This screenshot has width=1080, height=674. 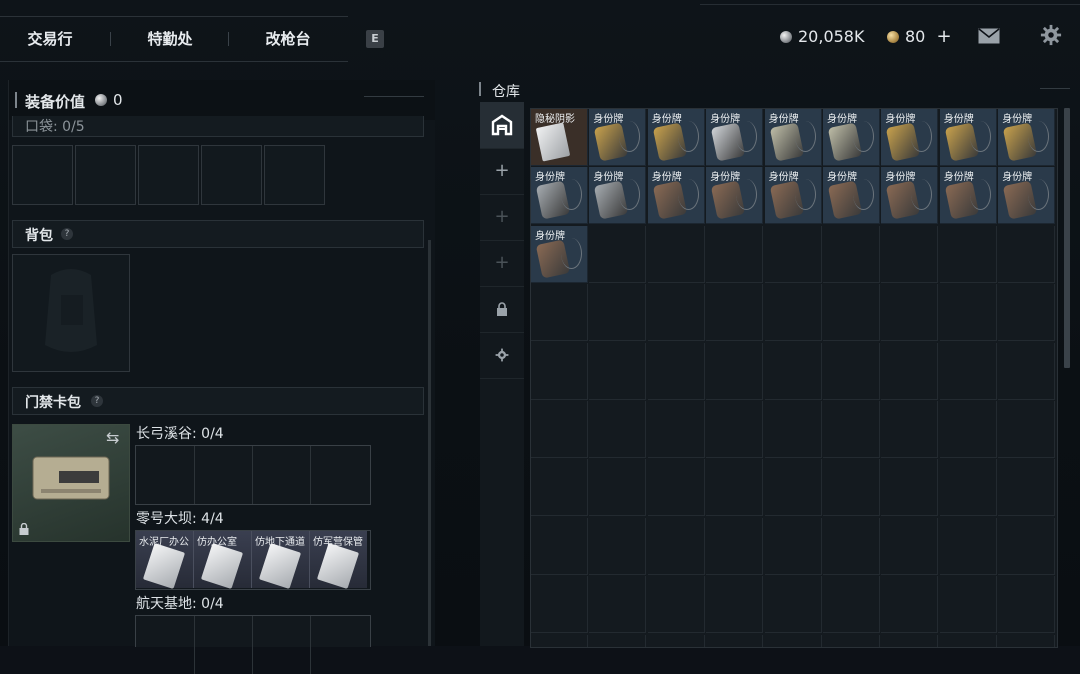 What do you see at coordinates (50, 39) in the screenshot?
I see `tab-trading: 交易行` at bounding box center [50, 39].